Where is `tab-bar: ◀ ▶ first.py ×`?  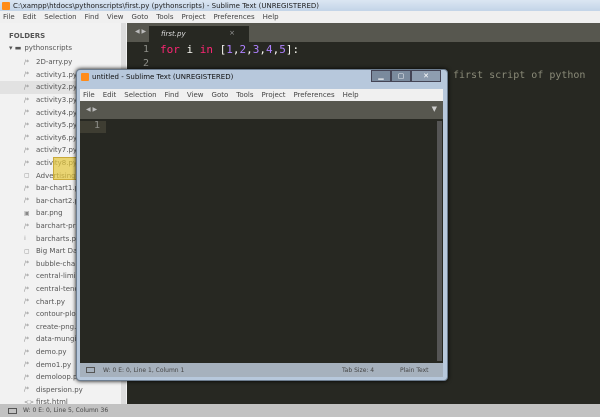
tab-bar: ◀ ▶ first.py × is located at coordinates (363, 32).